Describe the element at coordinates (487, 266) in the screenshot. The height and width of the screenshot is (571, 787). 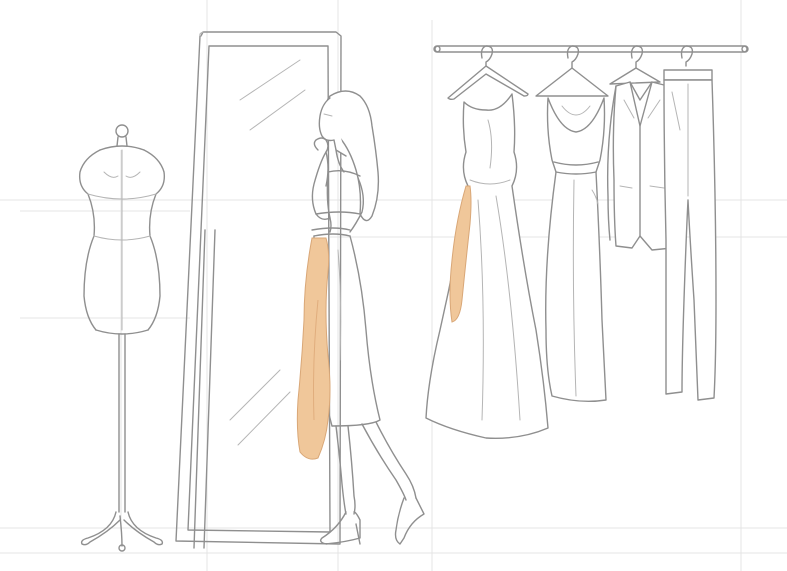
I see `gown` at that location.